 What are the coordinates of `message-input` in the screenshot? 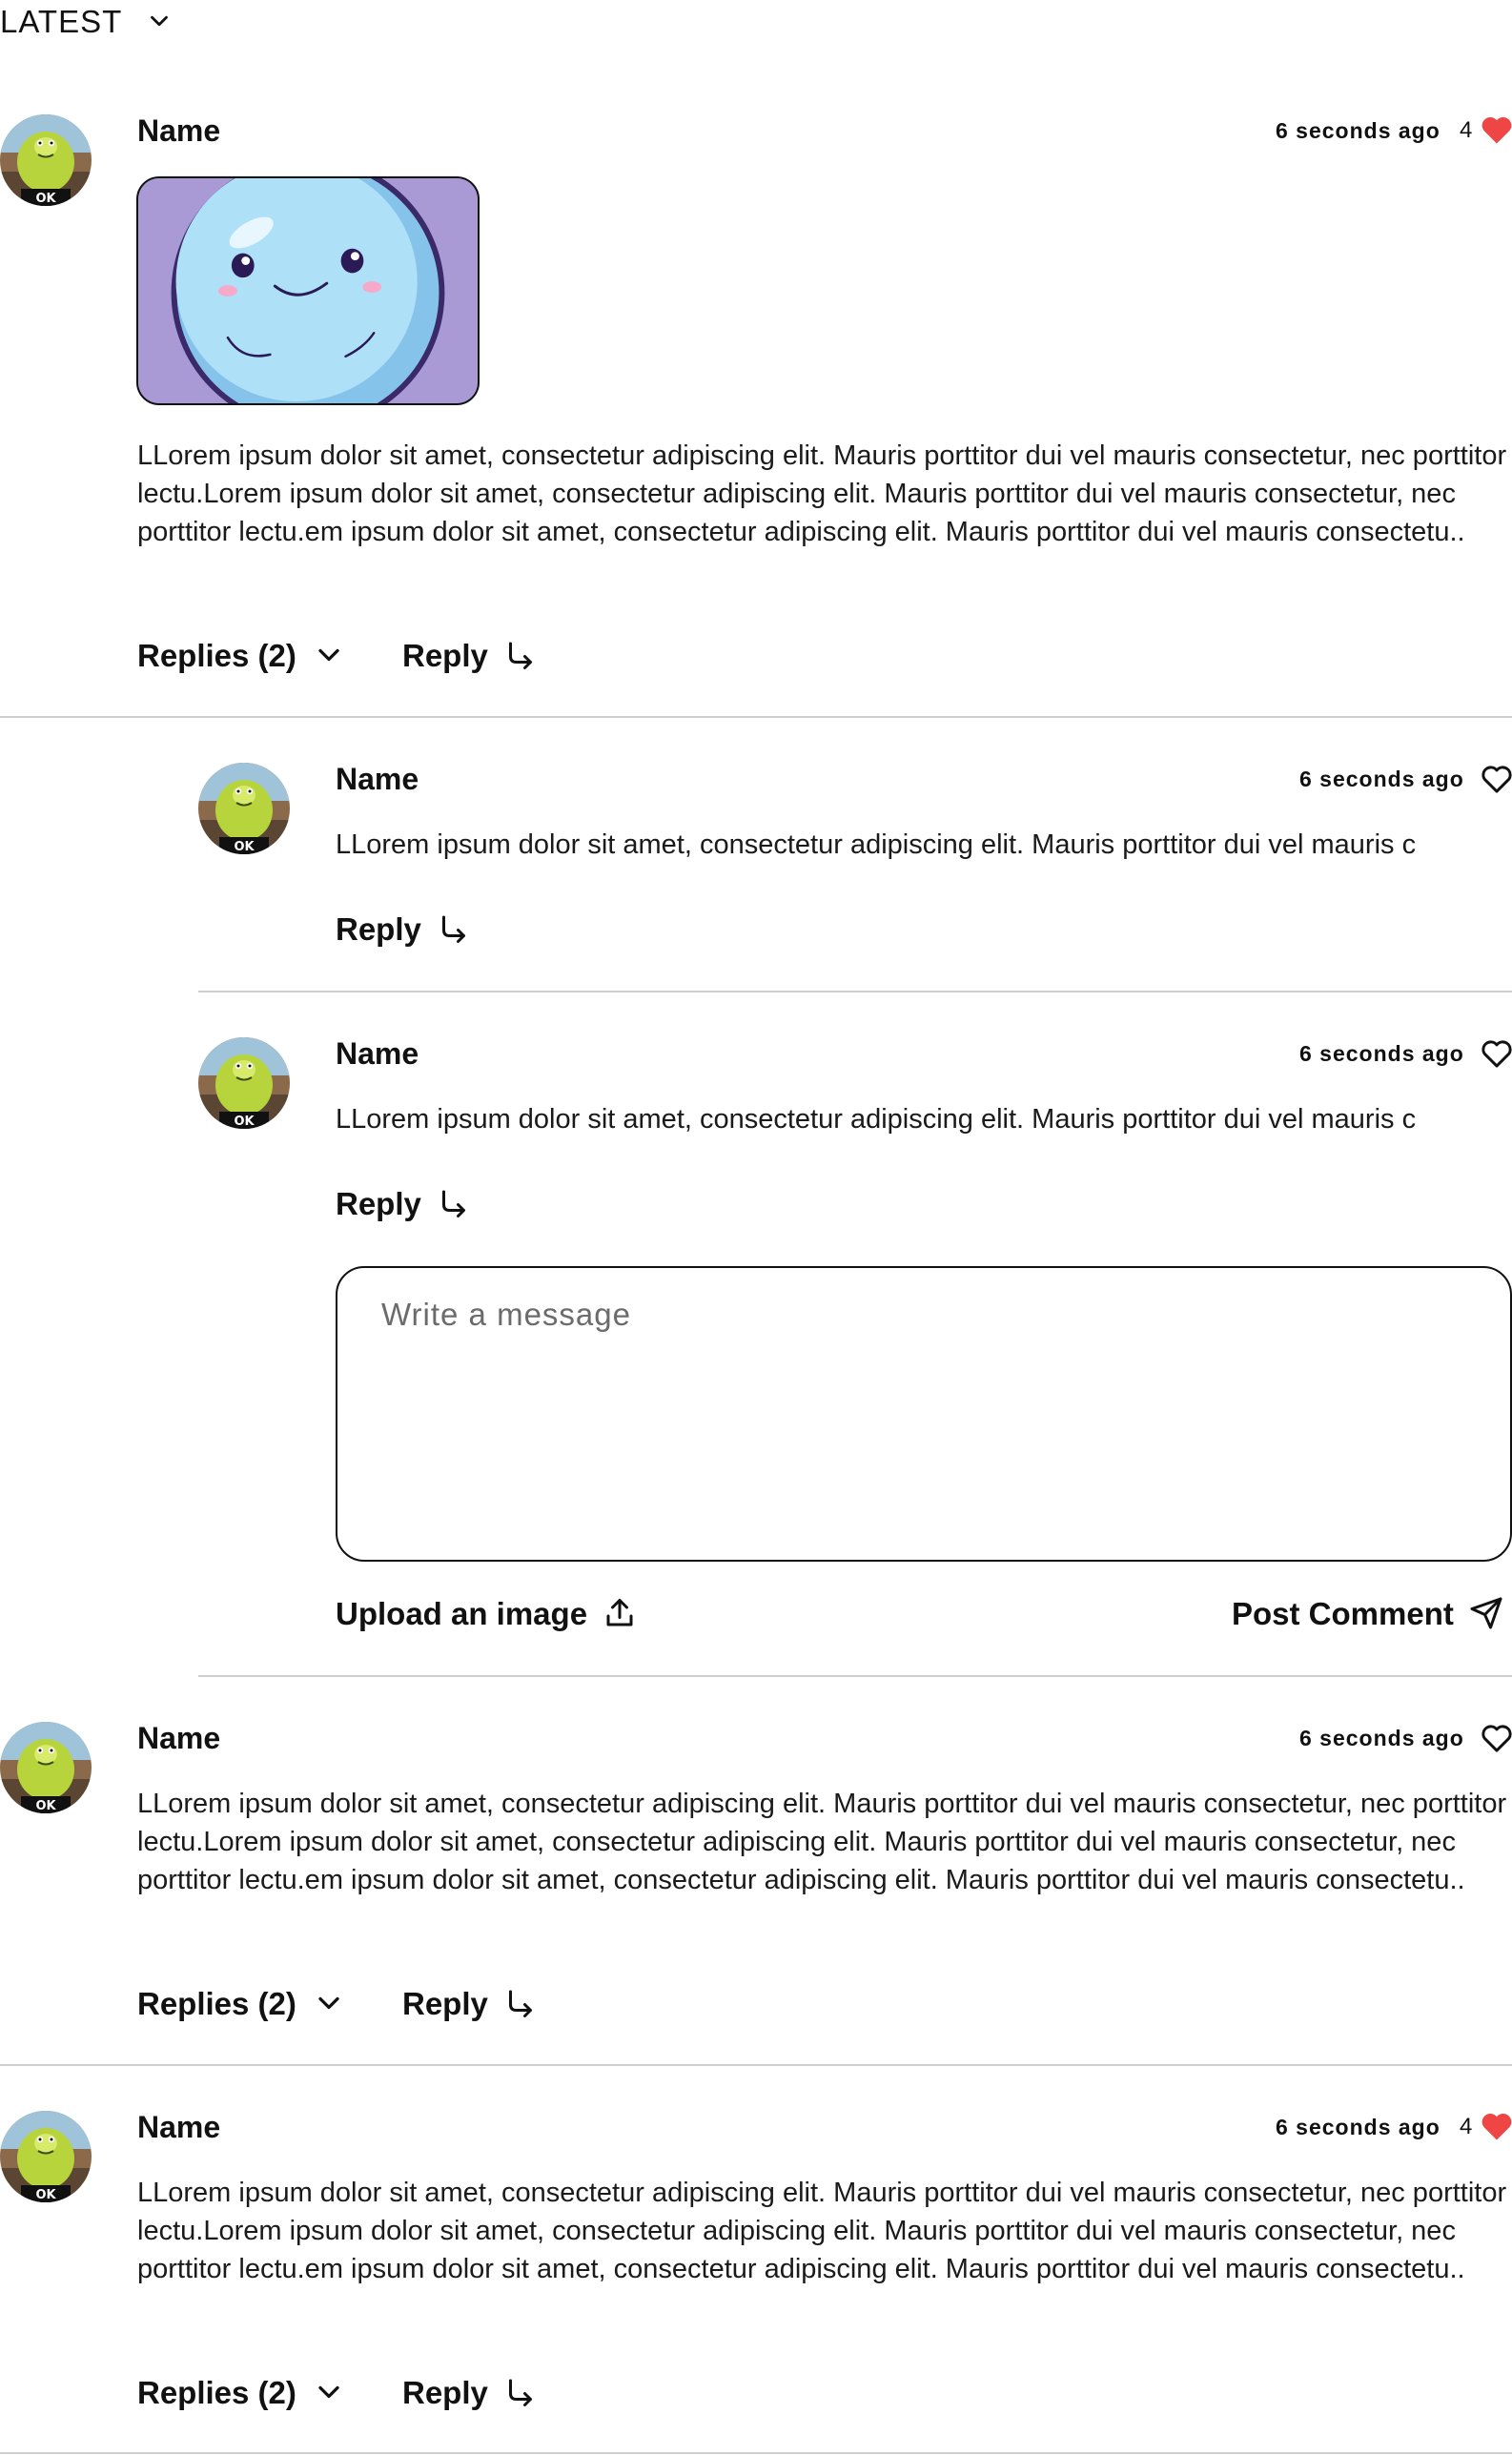 It's located at (923, 1414).